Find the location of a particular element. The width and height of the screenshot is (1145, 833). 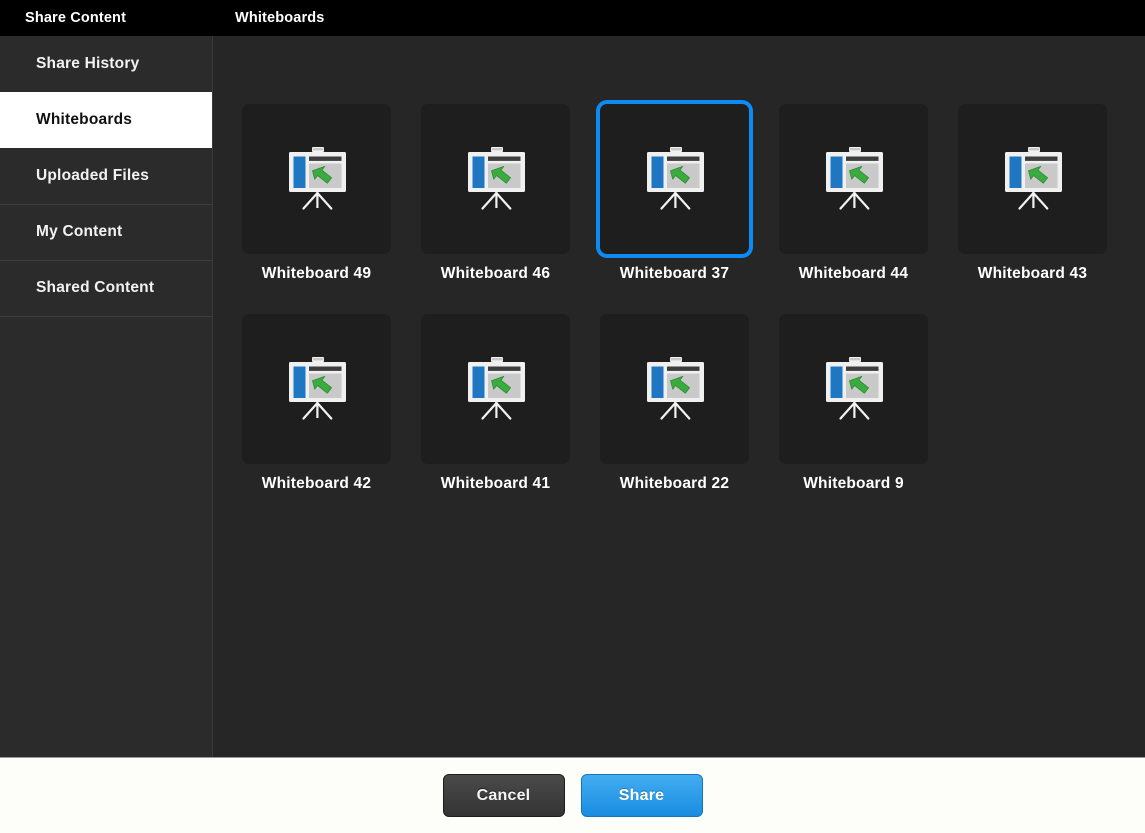

whiteboard-cell-1: Whiteboard 46 is located at coordinates (495, 209).